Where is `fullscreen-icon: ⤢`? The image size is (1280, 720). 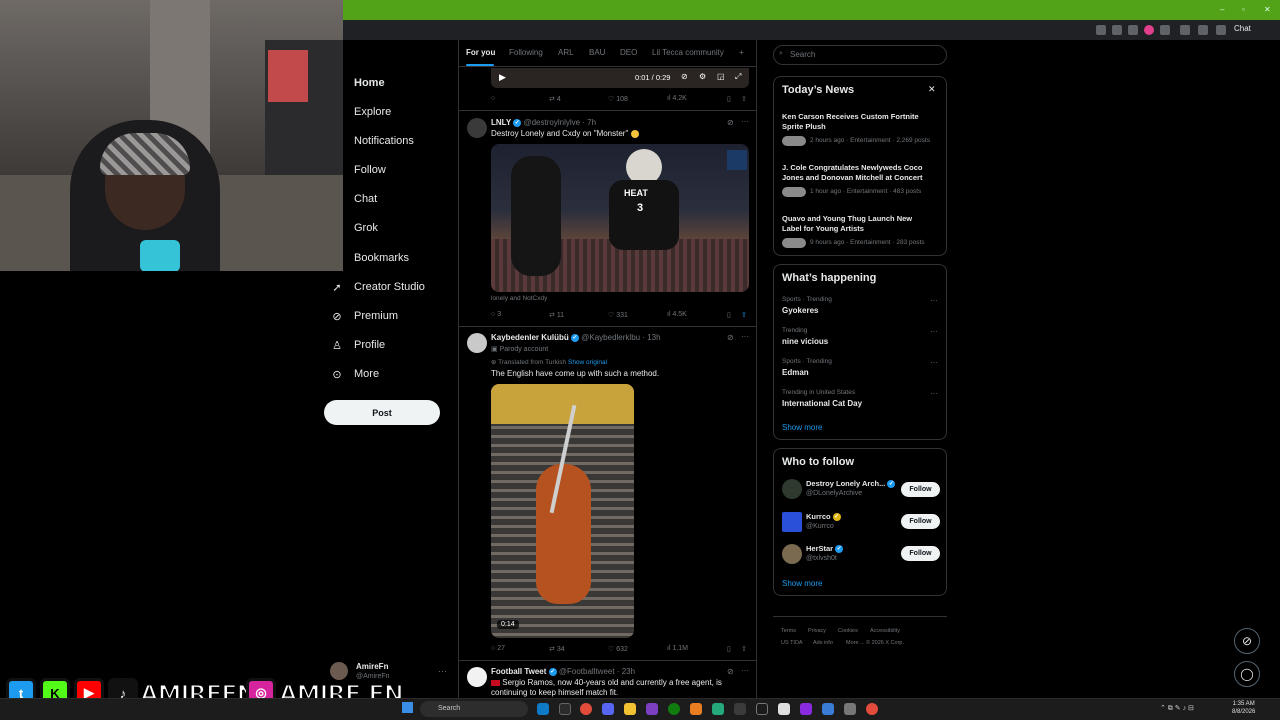
fullscreen-icon: ⤢ is located at coordinates (738, 77).